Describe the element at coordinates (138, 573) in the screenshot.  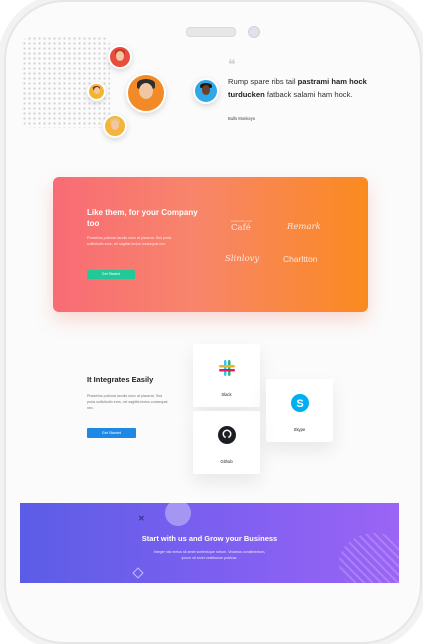
I see `diamond-decoration` at that location.